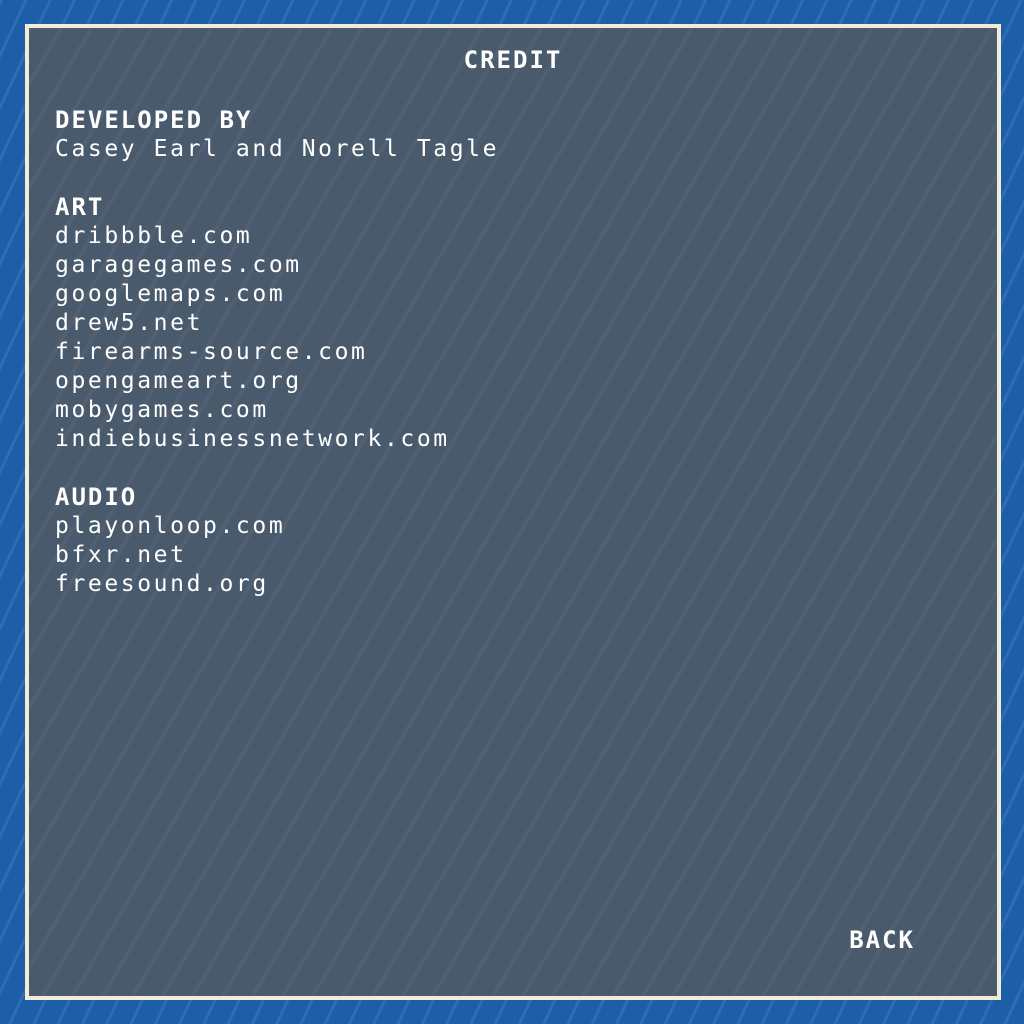 The image size is (1024, 1024). I want to click on audio-credit-item: playonloop.com, so click(170, 526).